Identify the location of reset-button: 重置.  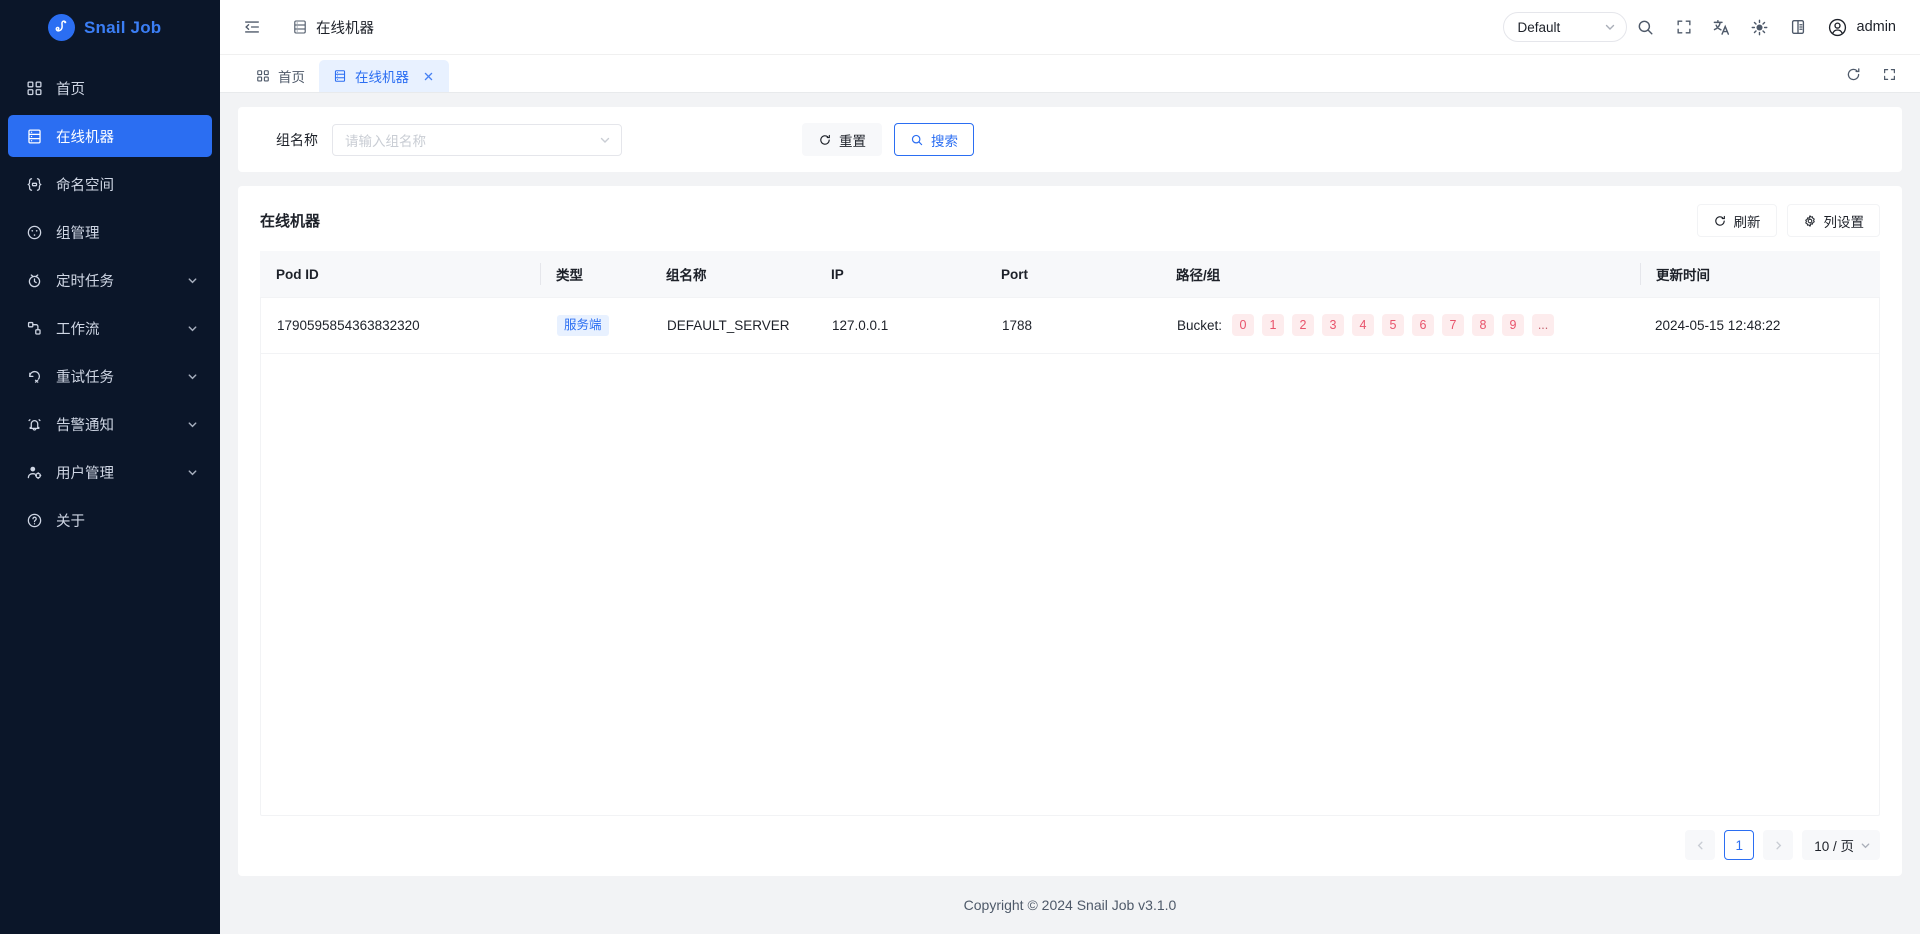
(842, 139).